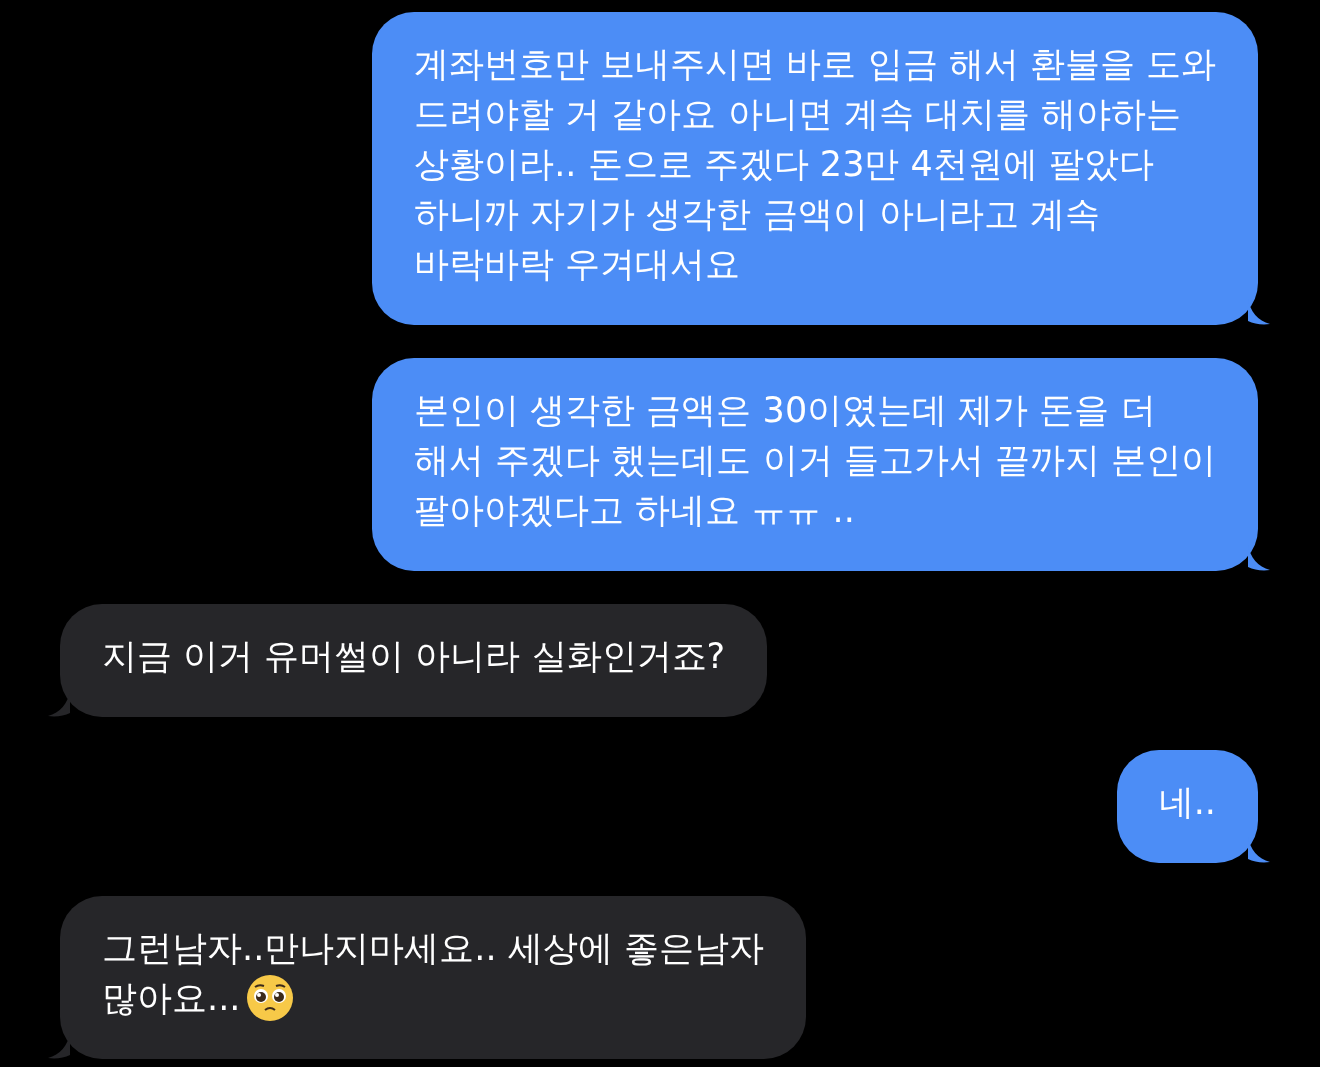 This screenshot has width=1320, height=1067. Describe the element at coordinates (815, 460) in the screenshot. I see `message-text: 본인이 생각한 금액은 30이였는데 제가 돈을 더 해서 주겠다 했는데도 이거 들고가서 끝까지 본인이 팔아야겠다고 하네요 ㅠㅠ ..` at that location.